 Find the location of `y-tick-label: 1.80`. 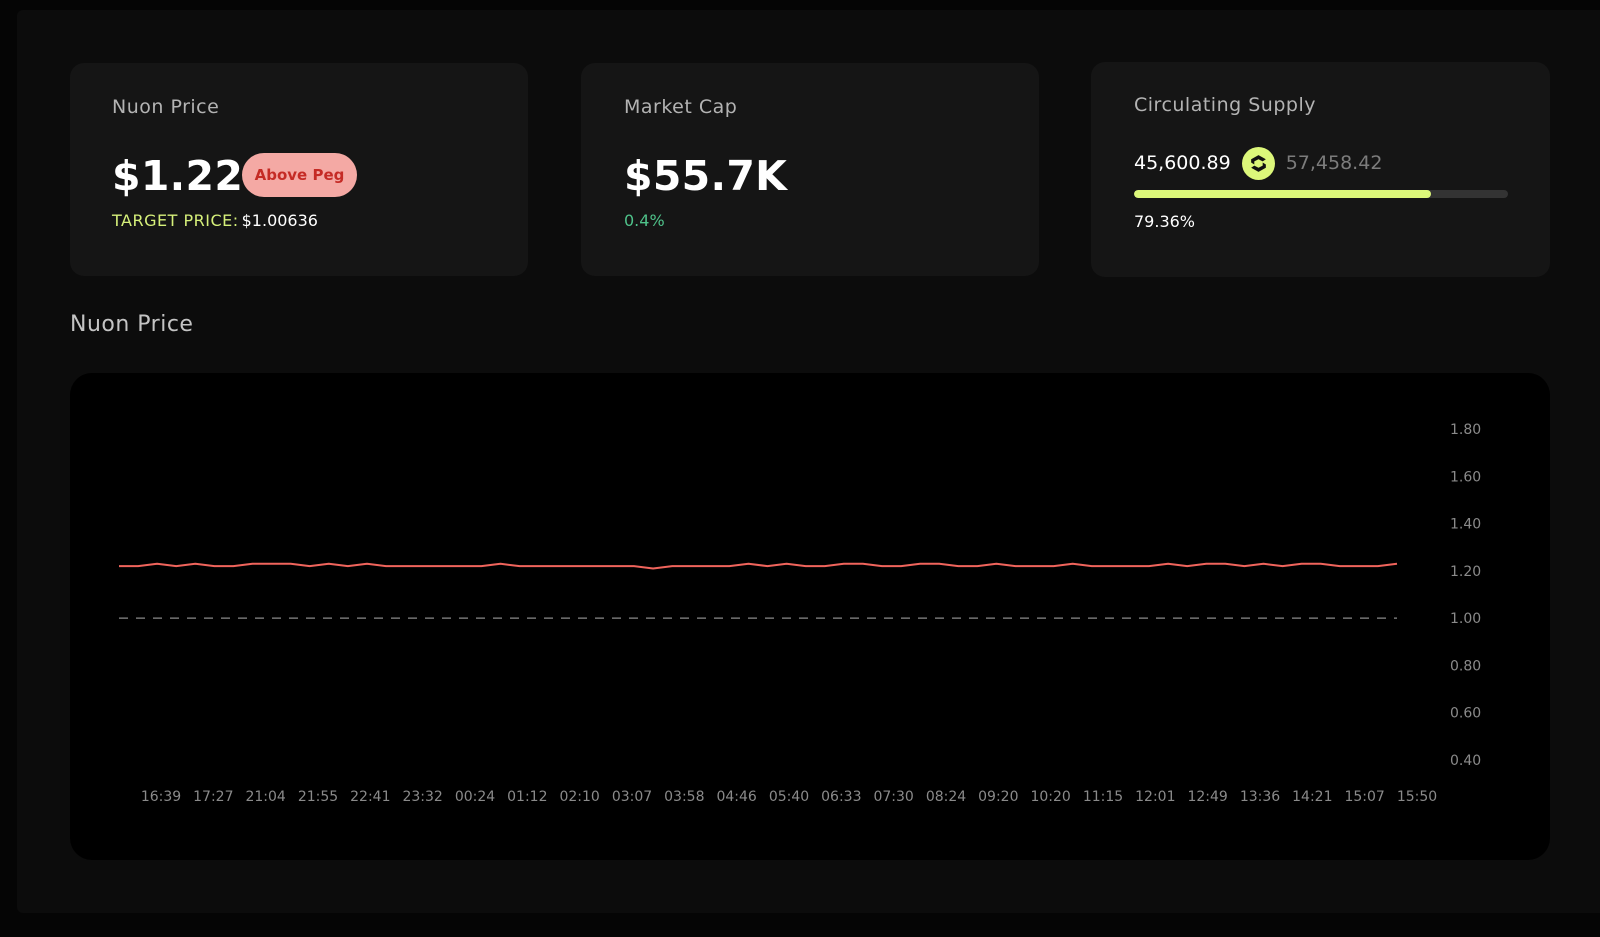

y-tick-label: 1.80 is located at coordinates (1465, 430).